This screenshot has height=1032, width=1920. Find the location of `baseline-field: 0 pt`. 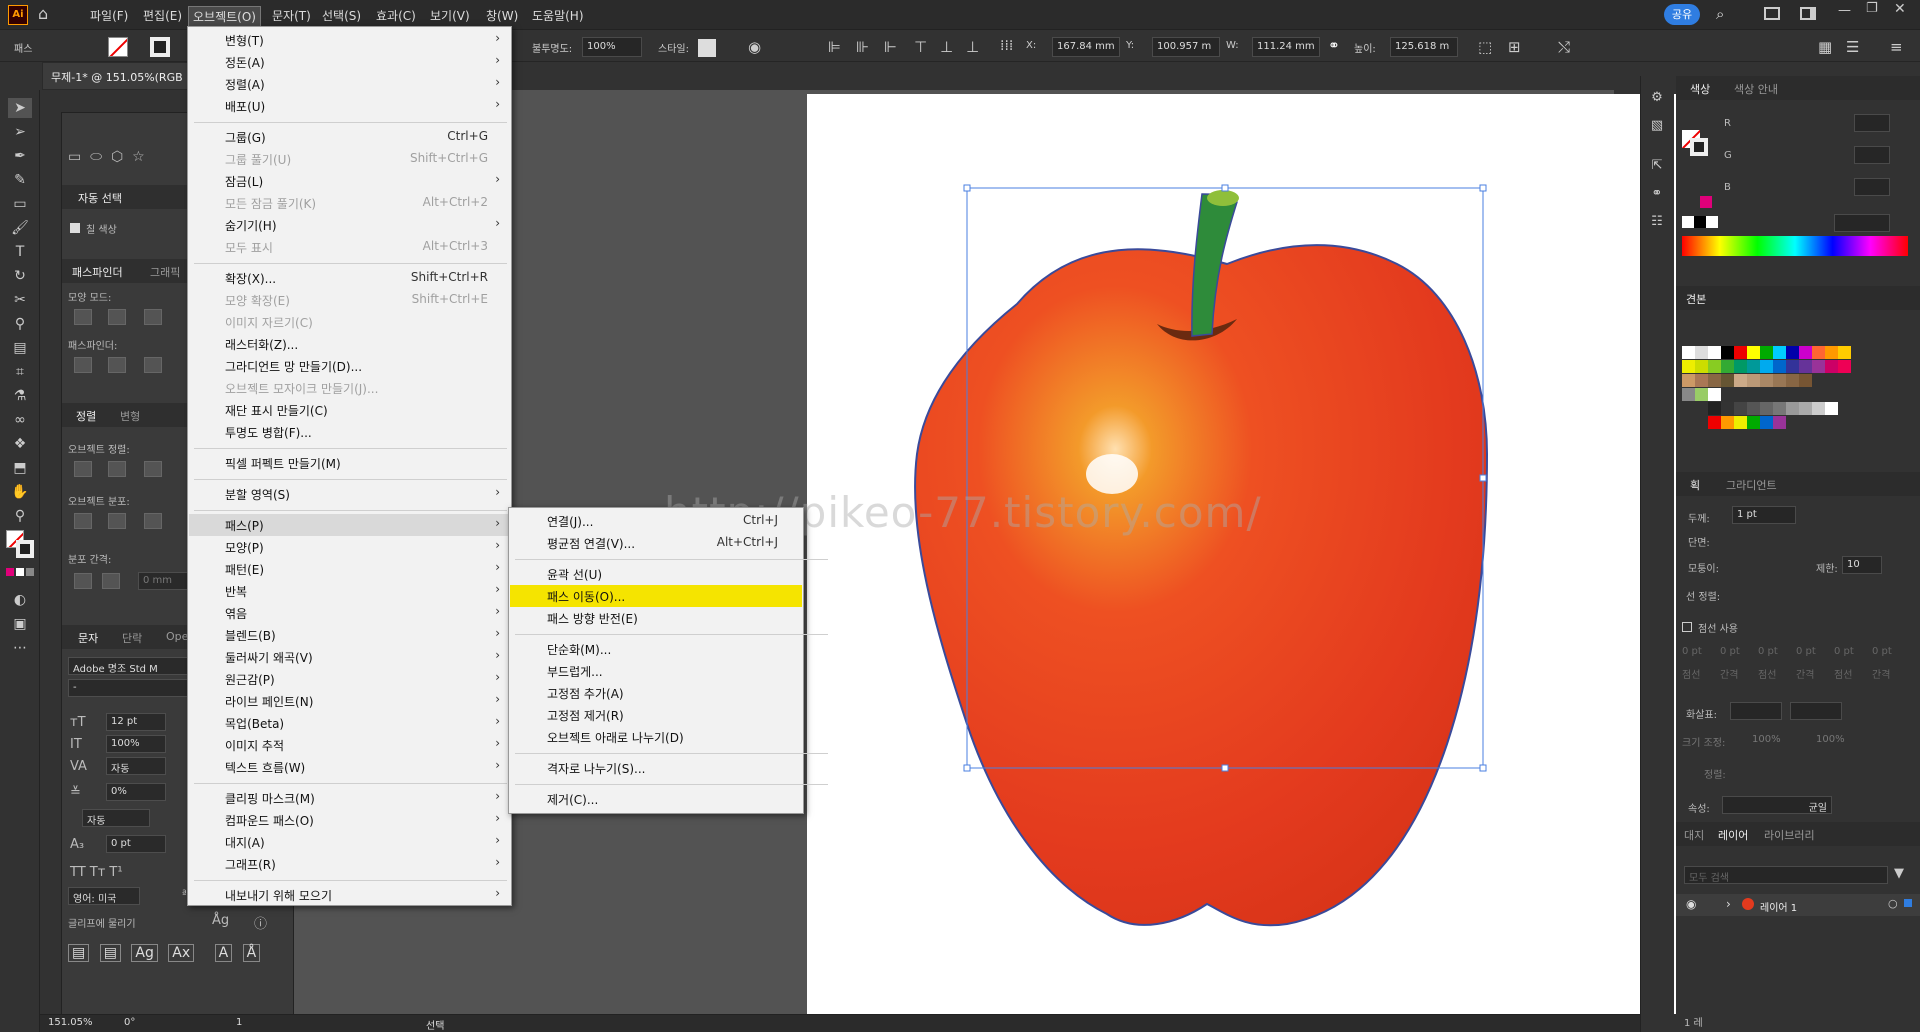

baseline-field: 0 pt is located at coordinates (136, 844).